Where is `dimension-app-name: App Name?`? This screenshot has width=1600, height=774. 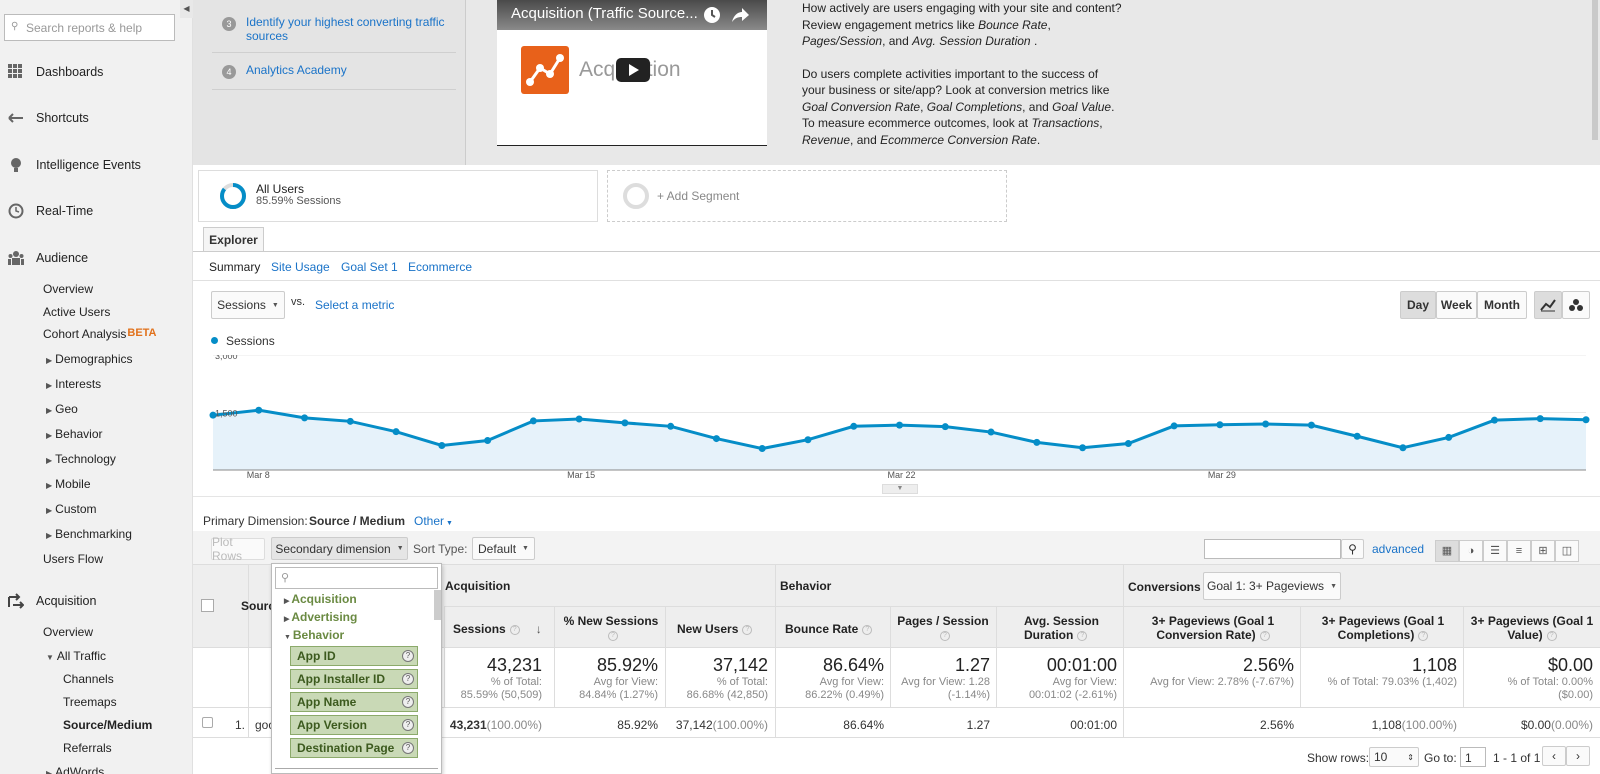
dimension-app-name: App Name? is located at coordinates (354, 702).